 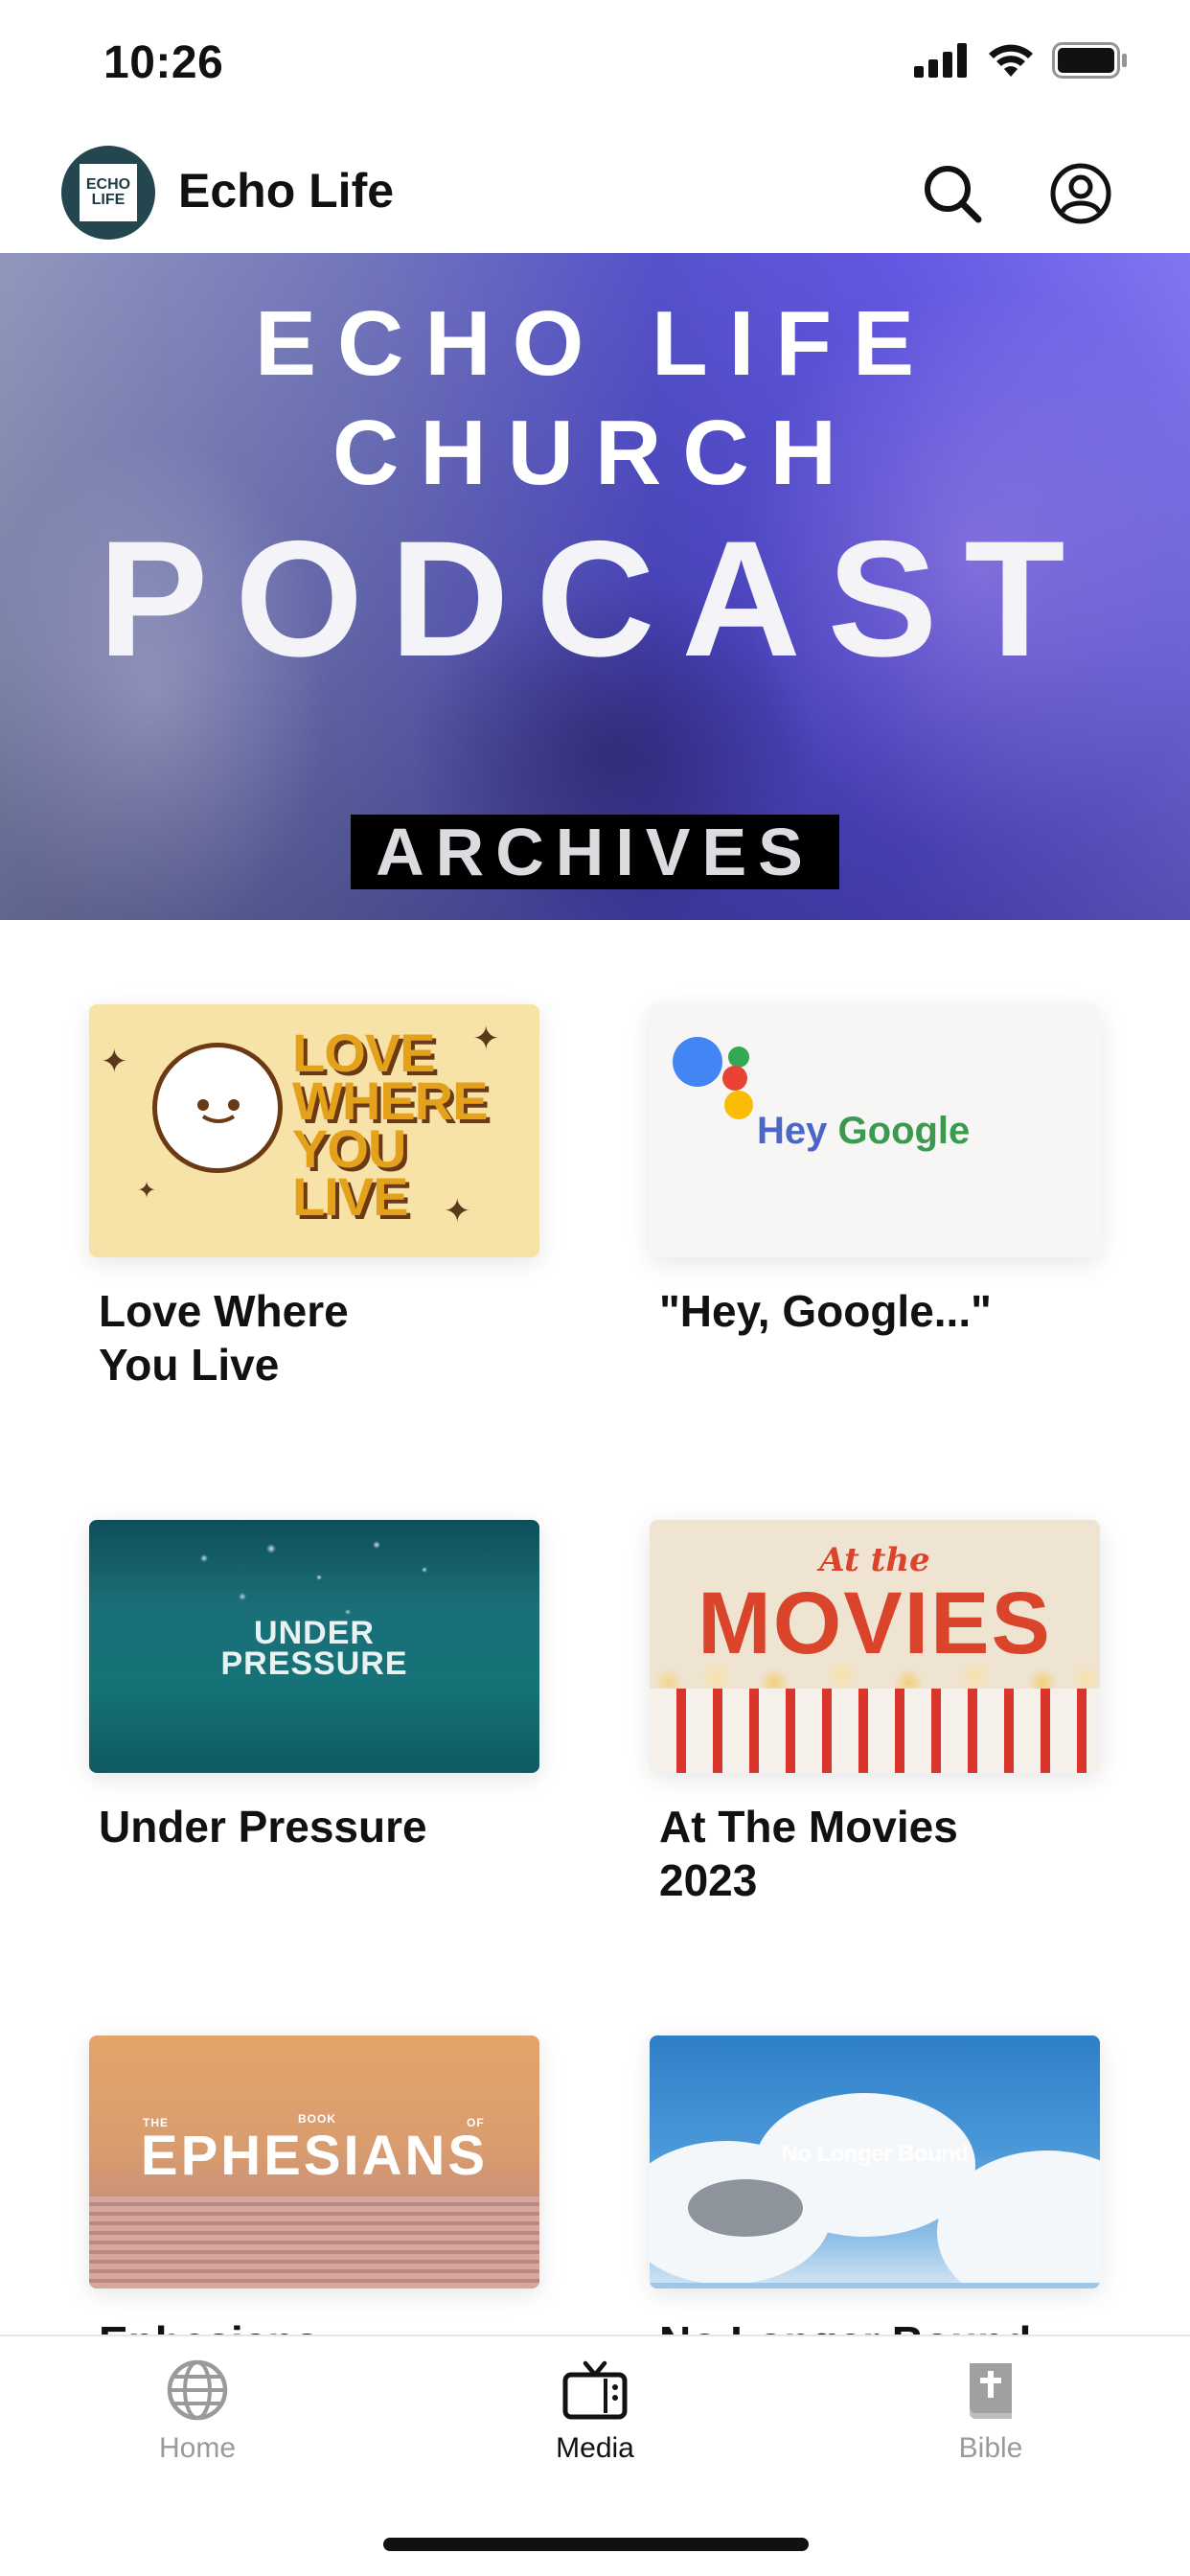 I want to click on tab-media: Media, so click(x=595, y=2410).